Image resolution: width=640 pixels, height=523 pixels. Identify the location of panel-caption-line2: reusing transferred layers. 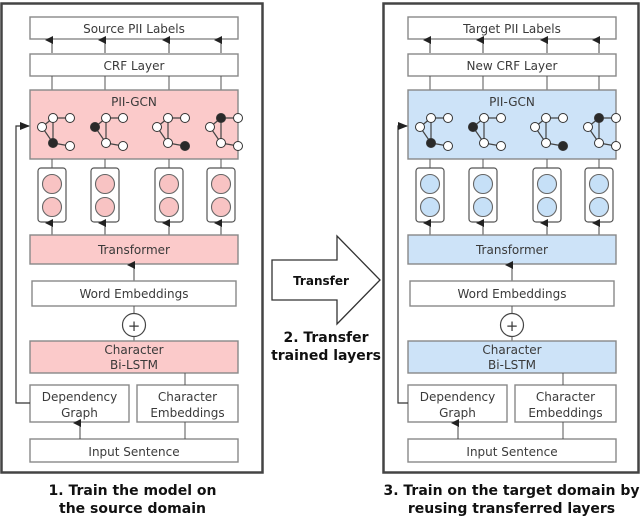
(511, 509).